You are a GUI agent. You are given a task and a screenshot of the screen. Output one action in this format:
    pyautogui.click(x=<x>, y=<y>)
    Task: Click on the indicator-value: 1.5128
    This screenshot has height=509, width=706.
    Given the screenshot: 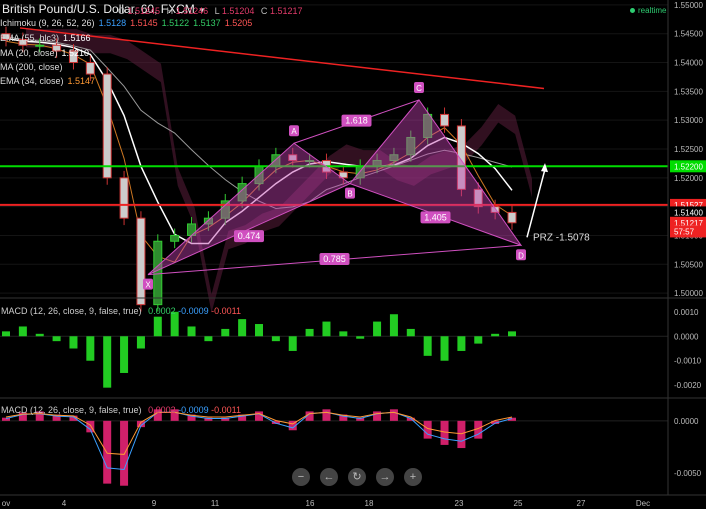 What is the action you would take?
    pyautogui.click(x=112, y=23)
    